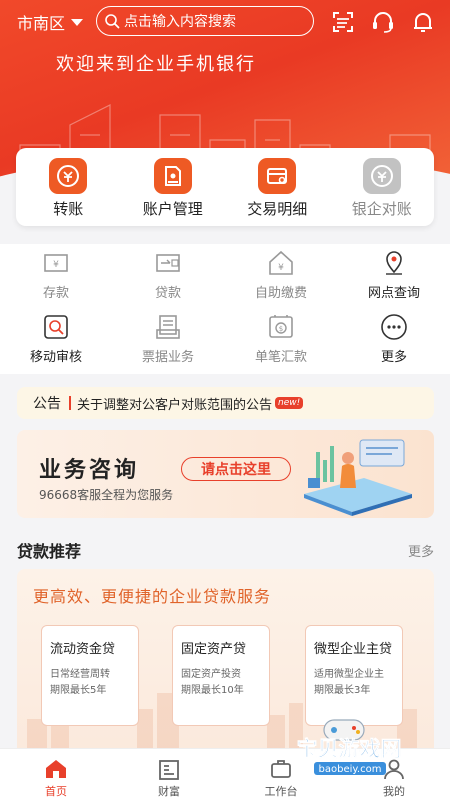 The image size is (450, 800). I want to click on consult-title: 业务咨询, so click(89, 470).